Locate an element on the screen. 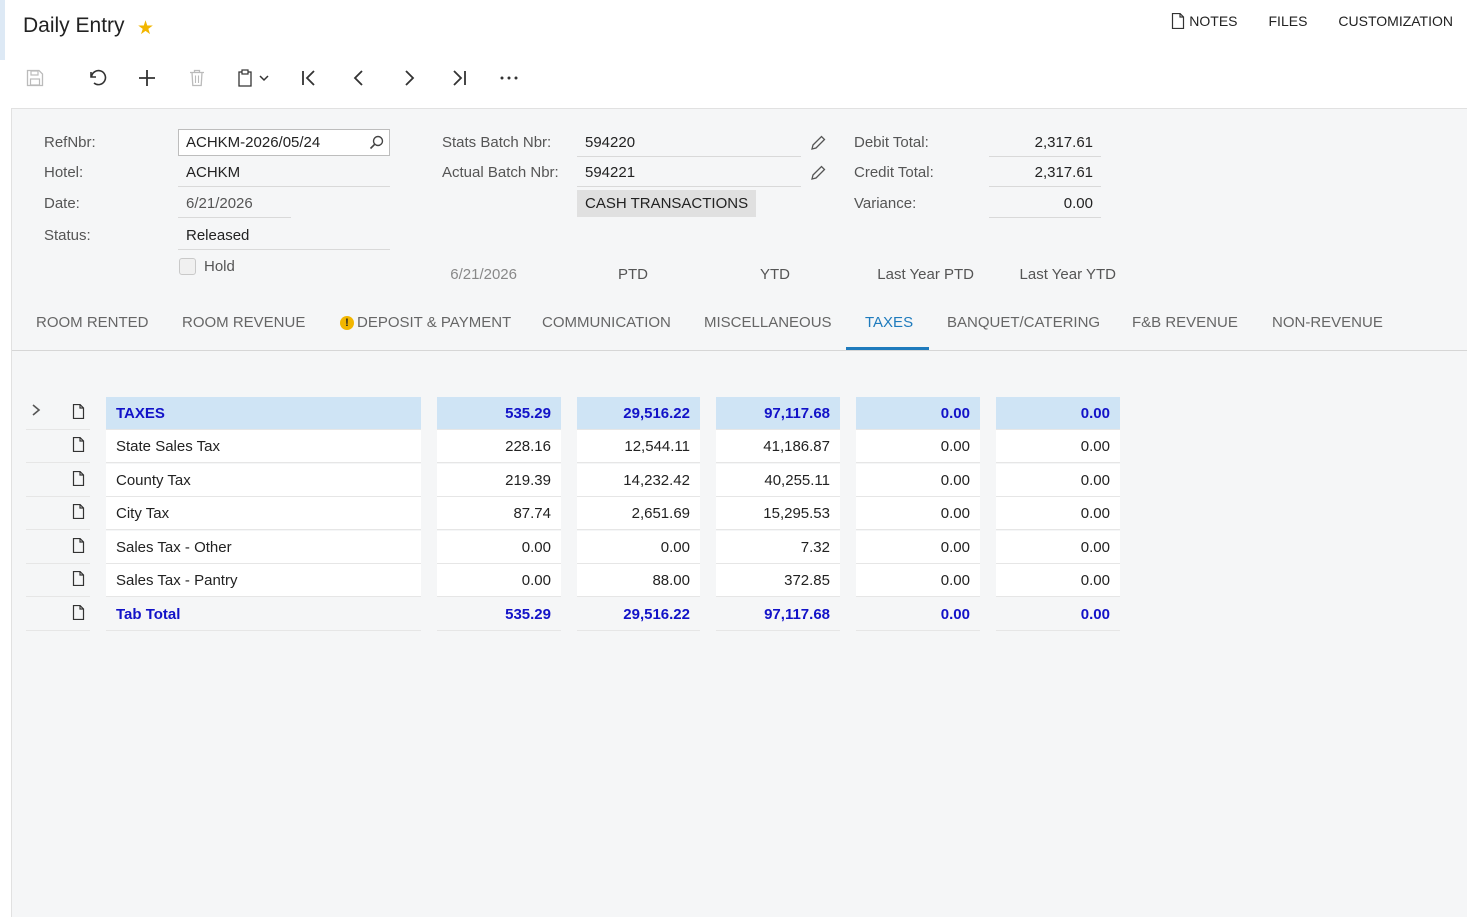 This screenshot has height=917, width=1467. tab-room-rented: ROOM RENTED is located at coordinates (92, 322).